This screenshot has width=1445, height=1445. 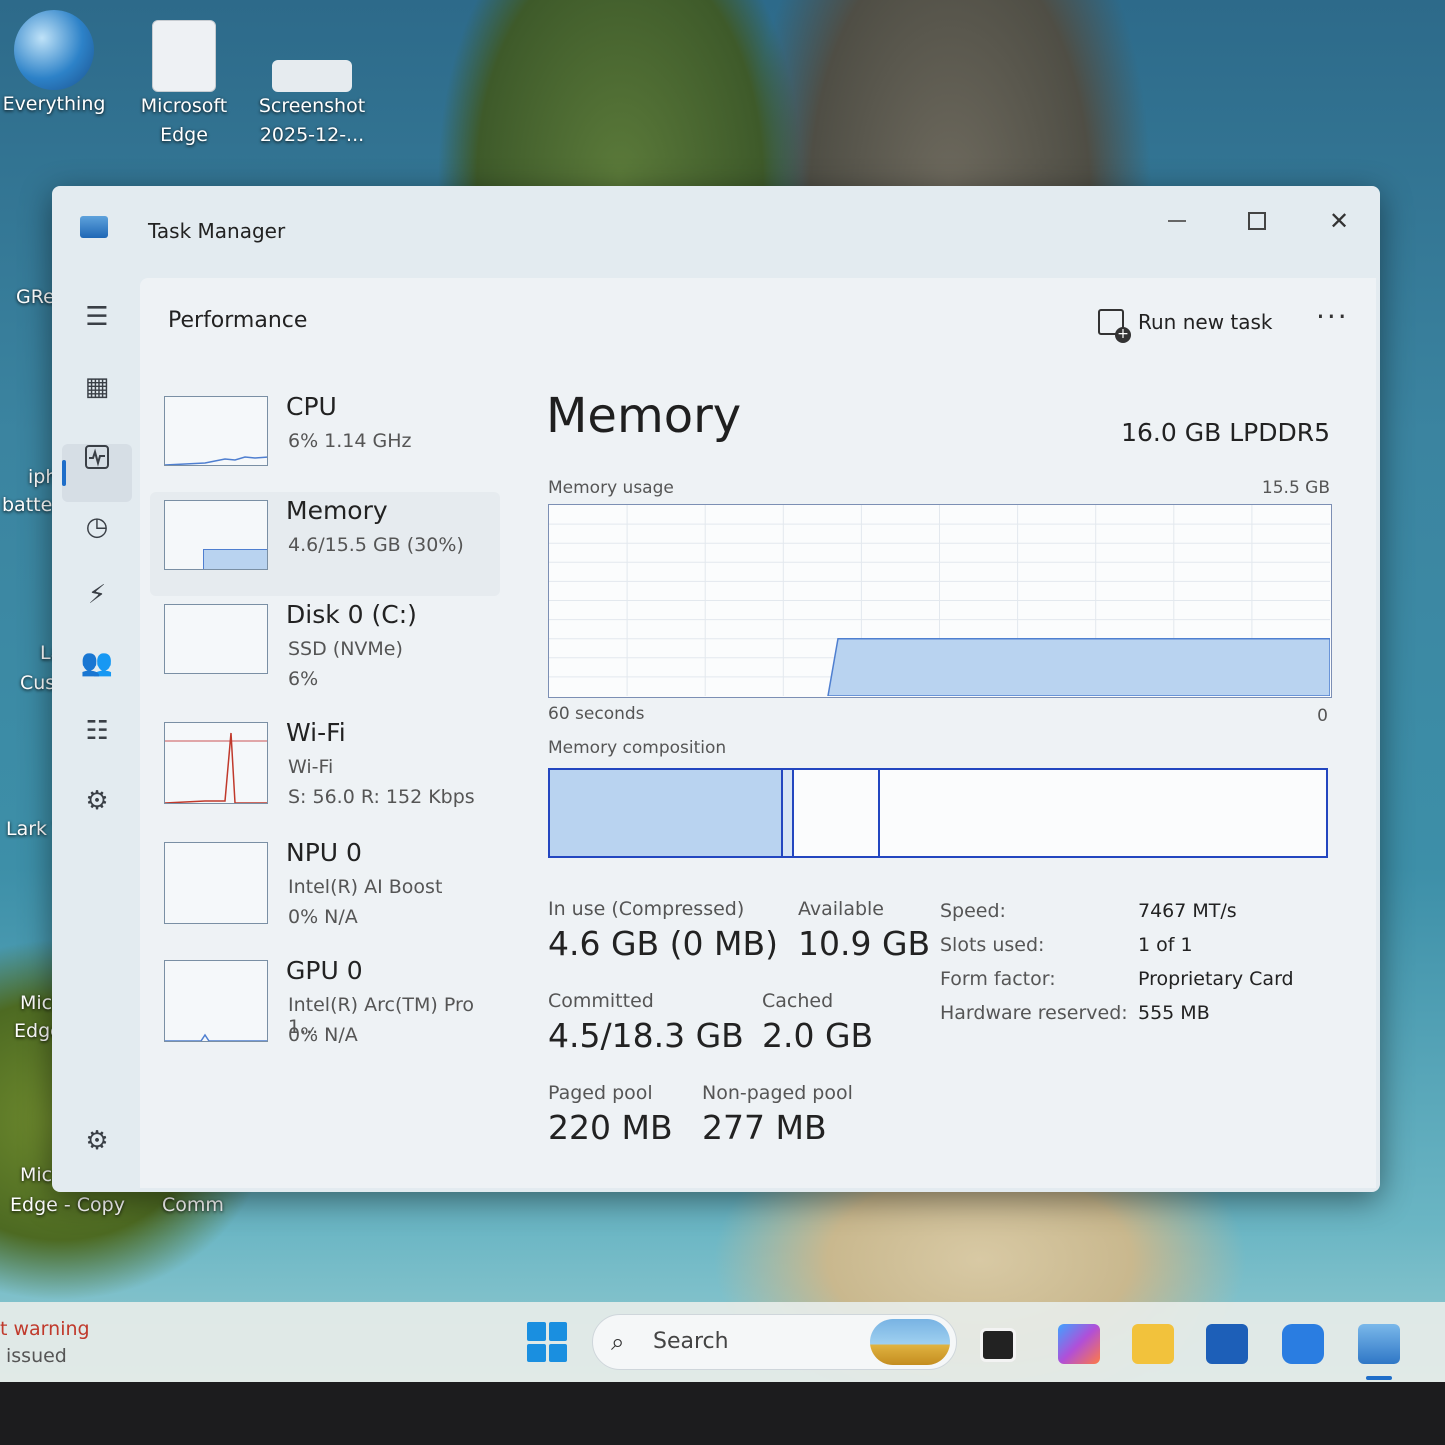 I want to click on cpu-thumbnail-graph, so click(x=216, y=431).